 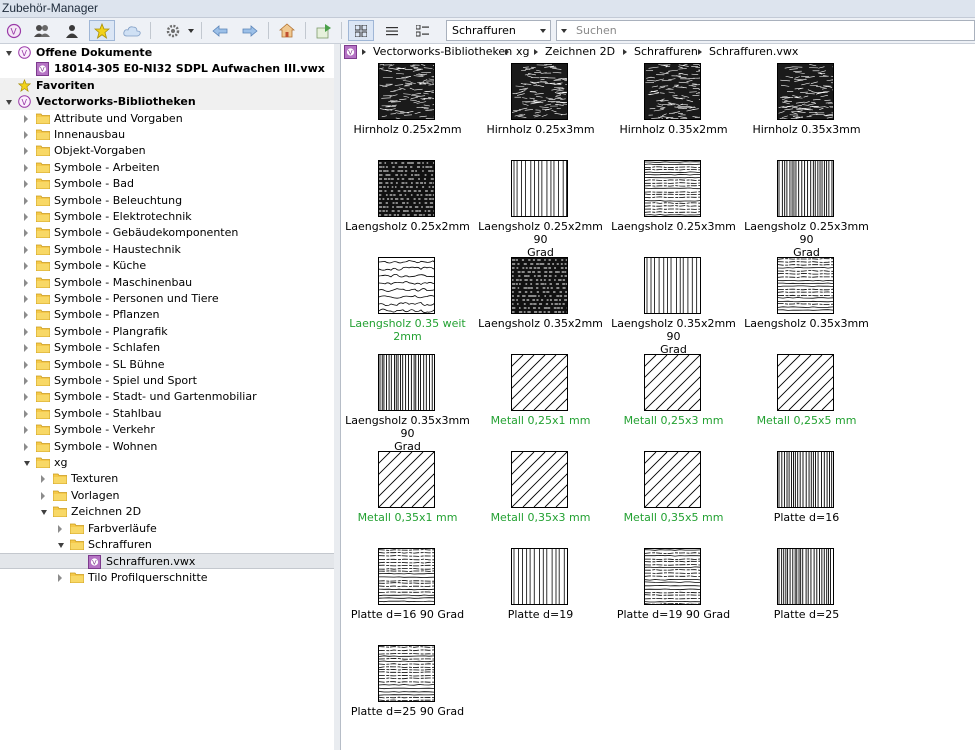 What do you see at coordinates (167, 496) in the screenshot?
I see `tree-folder-vorlagen: Vorlagen` at bounding box center [167, 496].